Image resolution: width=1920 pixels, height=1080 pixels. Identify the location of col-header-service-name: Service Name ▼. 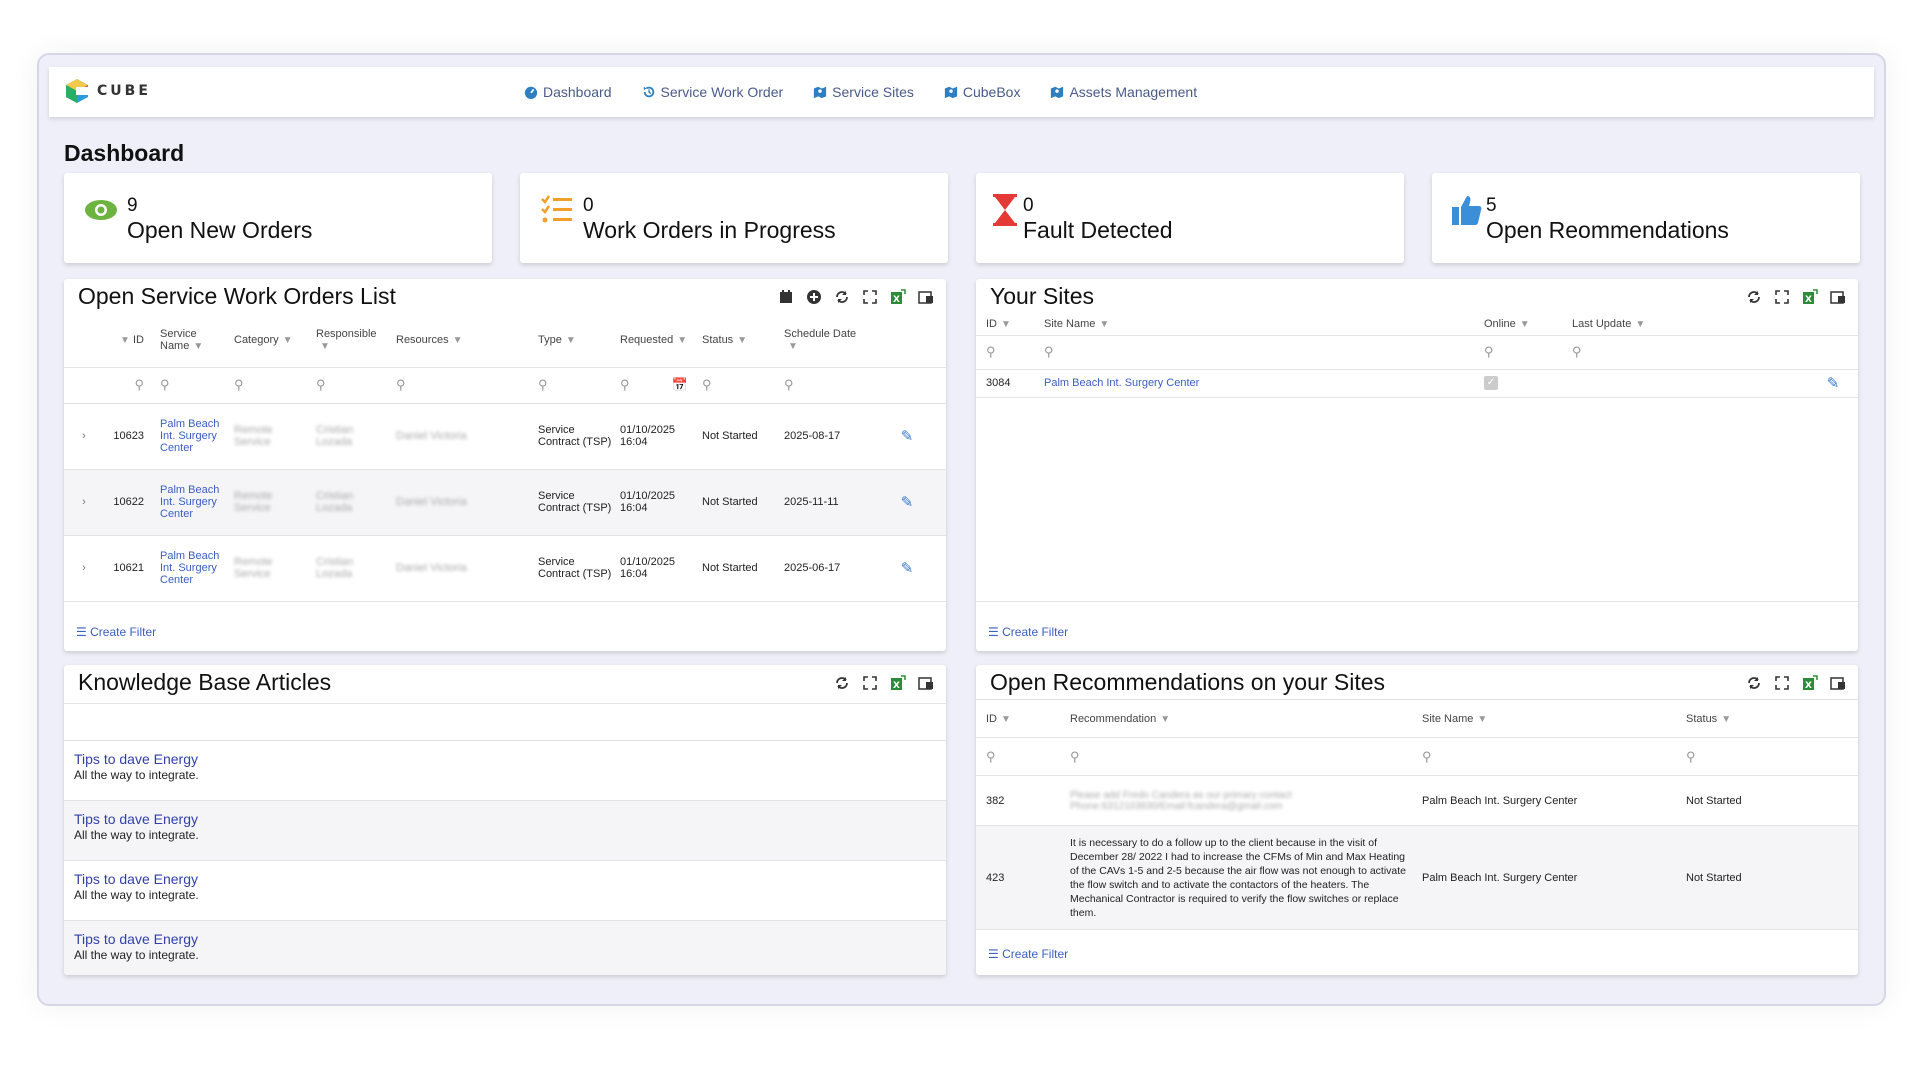
(185, 340).